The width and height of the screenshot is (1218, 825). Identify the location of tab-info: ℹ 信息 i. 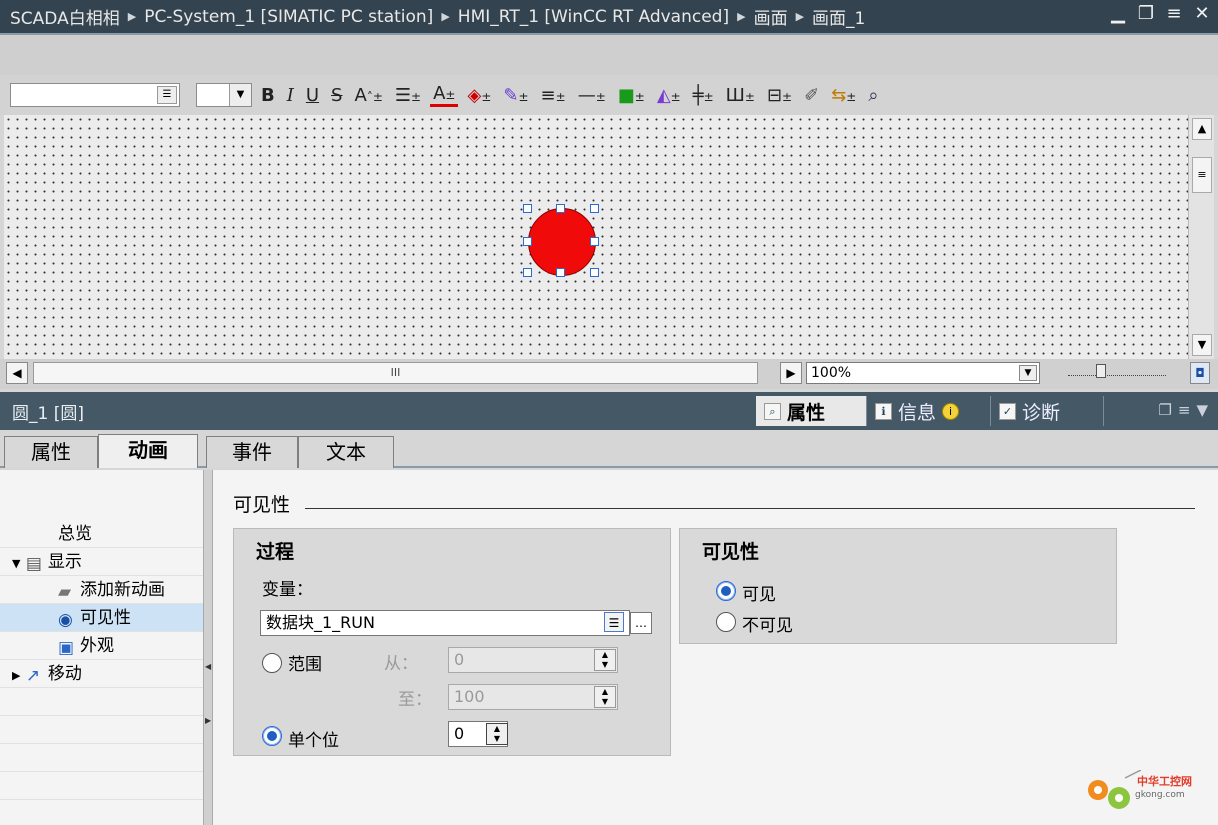
(926, 411).